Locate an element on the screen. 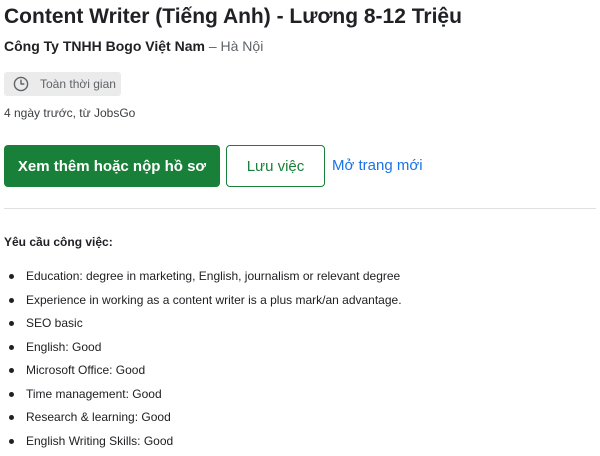 The width and height of the screenshot is (600, 456). employment-type-chip: Toàn thời gian is located at coordinates (62, 84).